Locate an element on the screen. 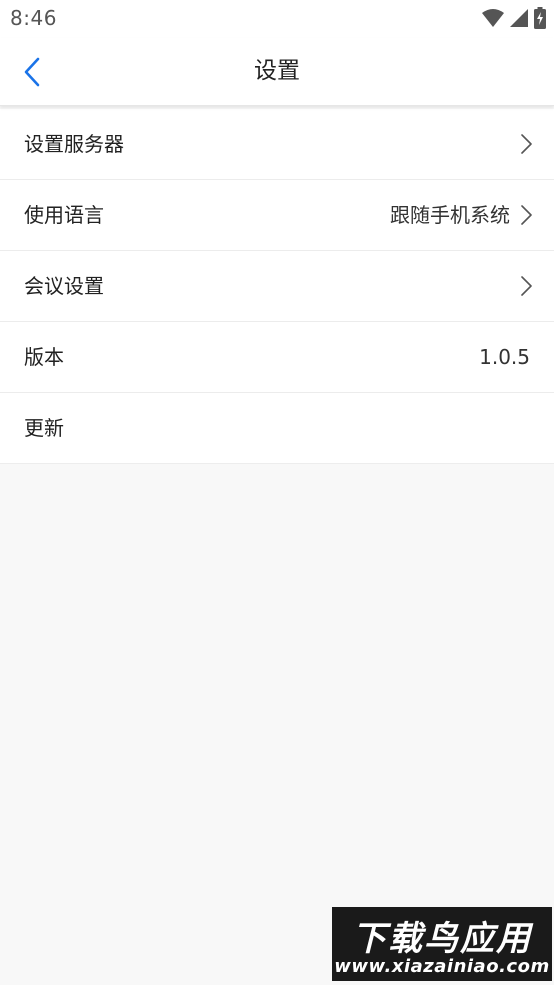 This screenshot has height=985, width=554. setting-row-server: 设置服务器 is located at coordinates (277, 144).